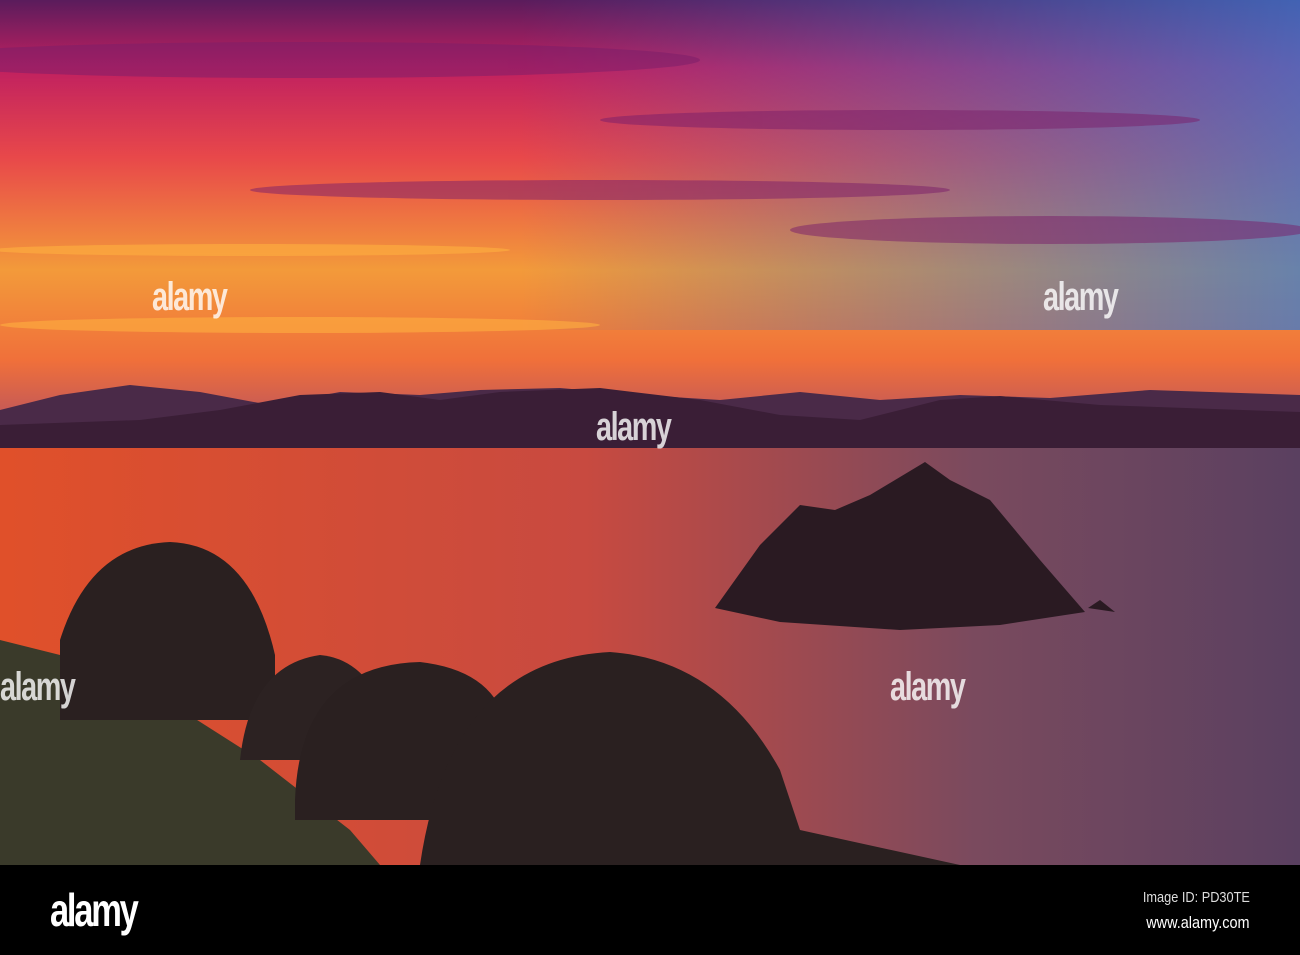 This screenshot has height=955, width=1300. Describe the element at coordinates (1196, 897) in the screenshot. I see `image-id: Image ID: PD30TE` at that location.